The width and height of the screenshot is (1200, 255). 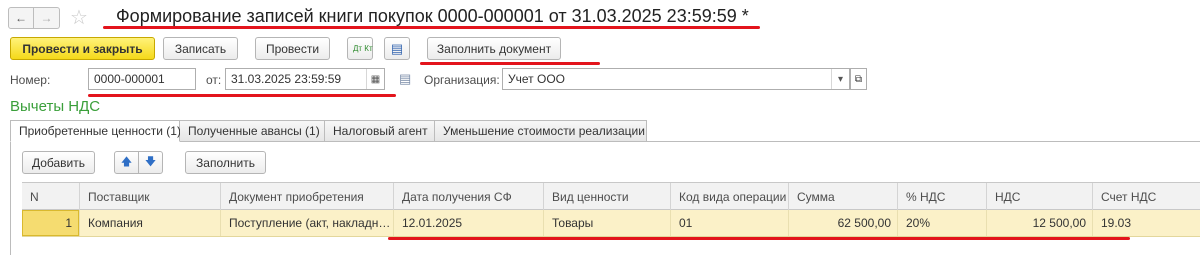 I want to click on star-icon: ☆, so click(x=79, y=18).